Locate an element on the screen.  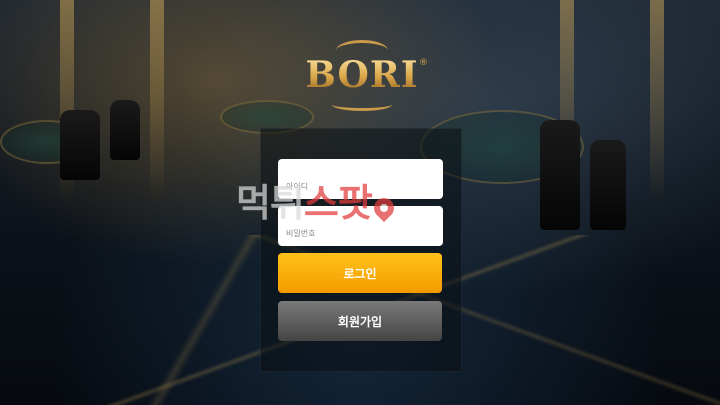
registered-mark: ® is located at coordinates (423, 63).